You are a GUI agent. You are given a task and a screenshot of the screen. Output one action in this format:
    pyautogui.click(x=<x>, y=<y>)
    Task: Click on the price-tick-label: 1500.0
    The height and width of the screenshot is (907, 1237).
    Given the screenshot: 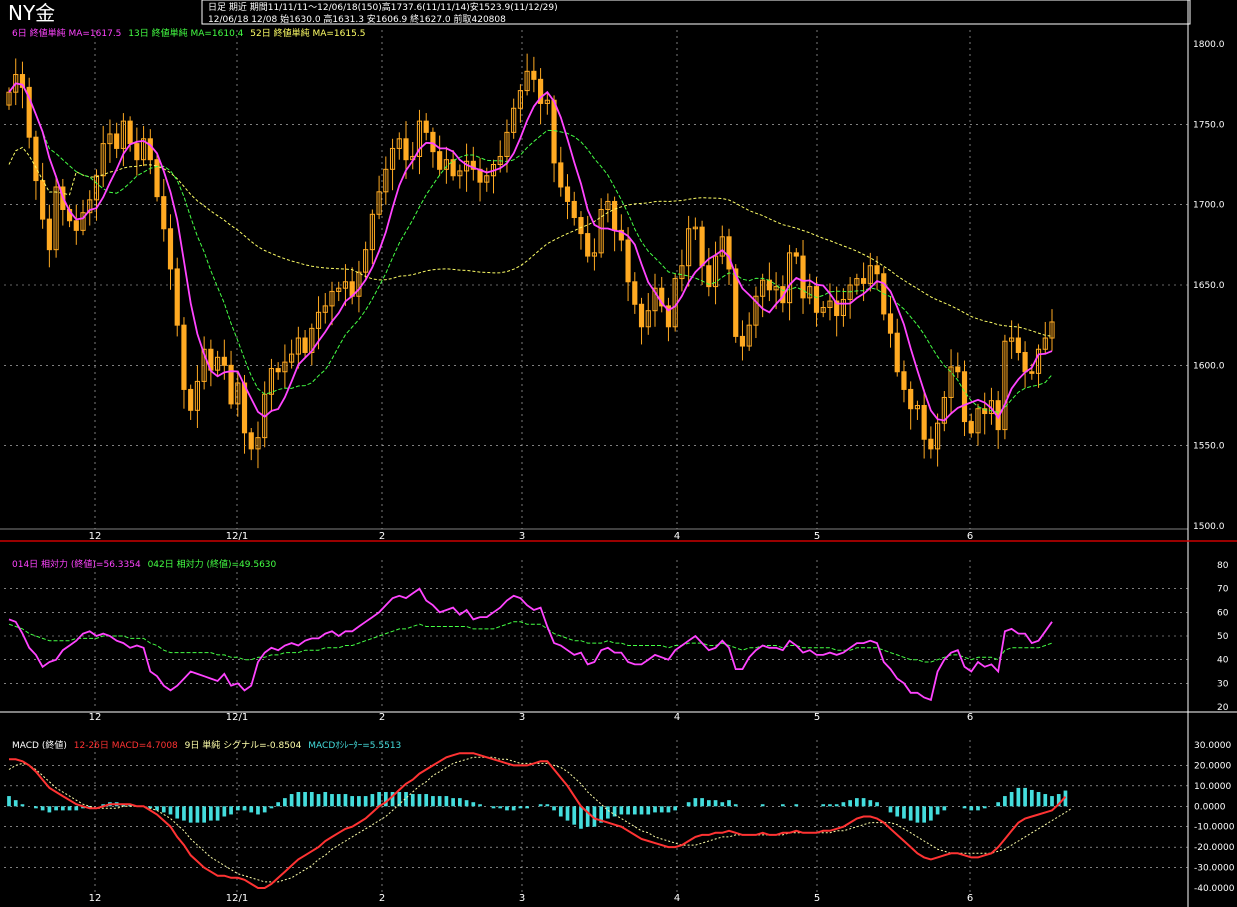 What is the action you would take?
    pyautogui.click(x=1209, y=527)
    